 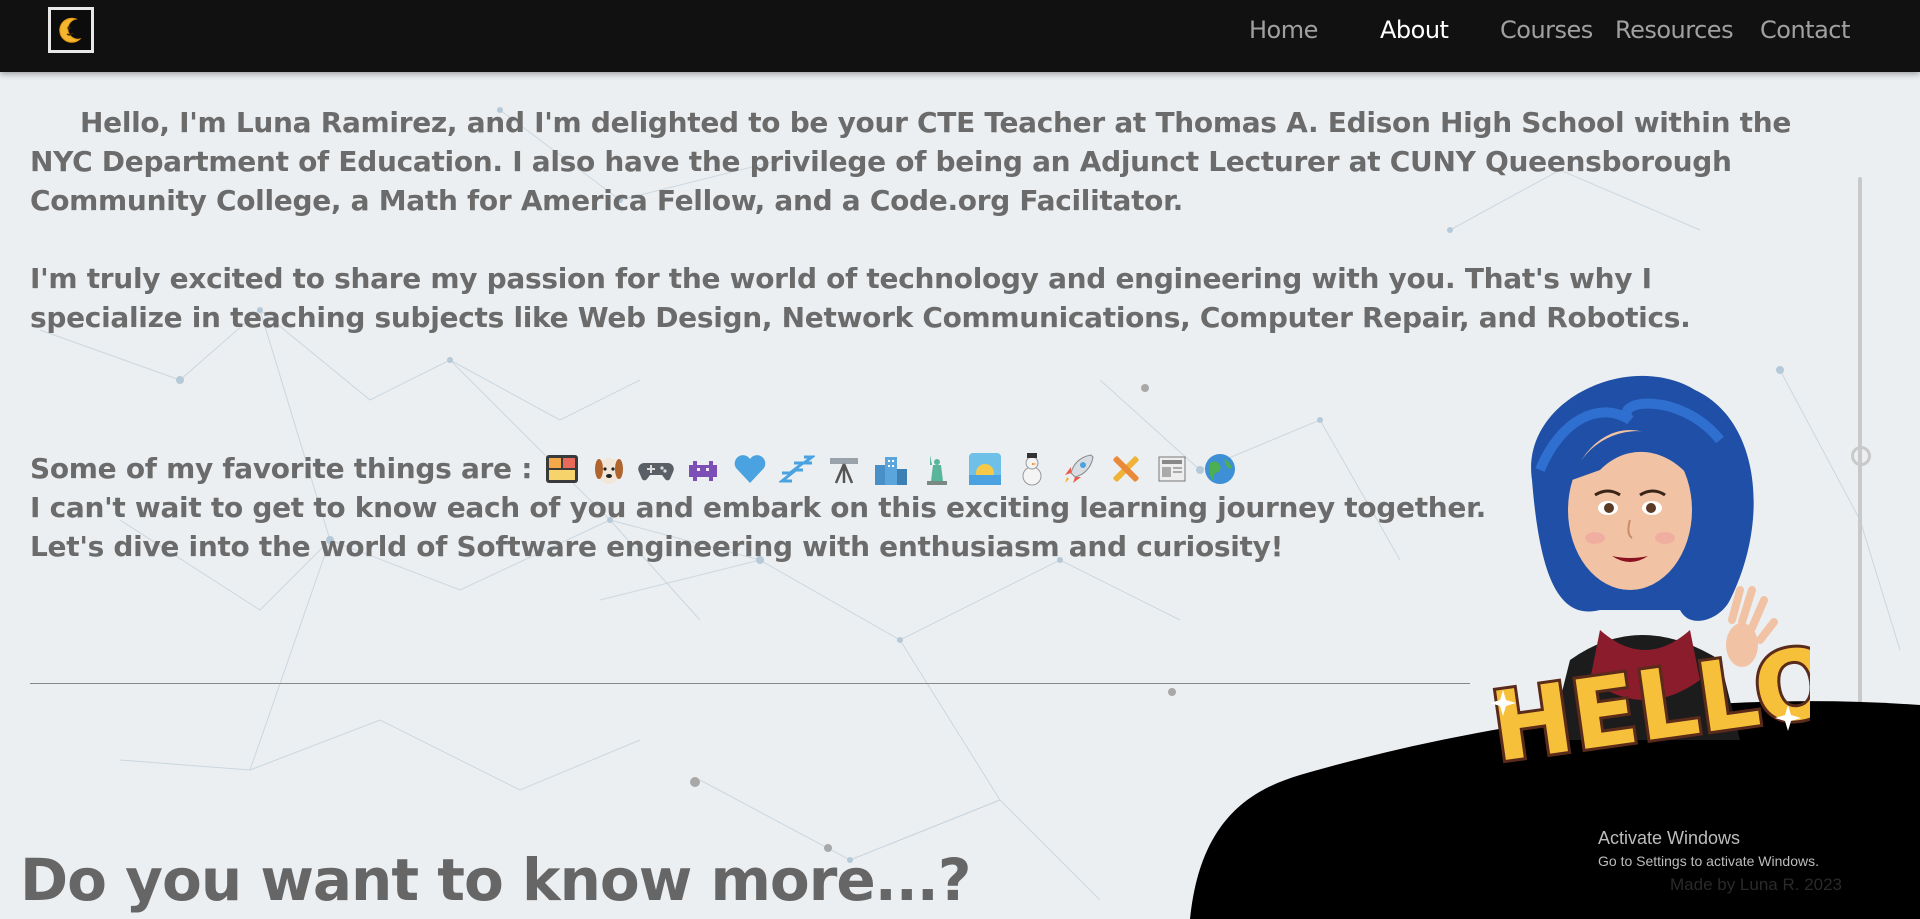 What do you see at coordinates (609, 470) in the screenshot?
I see `dog-icon` at bounding box center [609, 470].